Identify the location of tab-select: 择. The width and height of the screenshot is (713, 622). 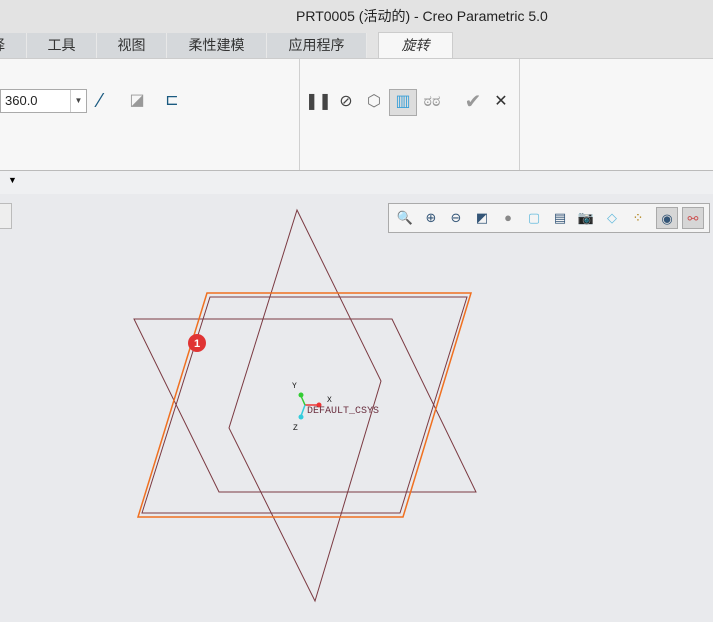
(13, 45).